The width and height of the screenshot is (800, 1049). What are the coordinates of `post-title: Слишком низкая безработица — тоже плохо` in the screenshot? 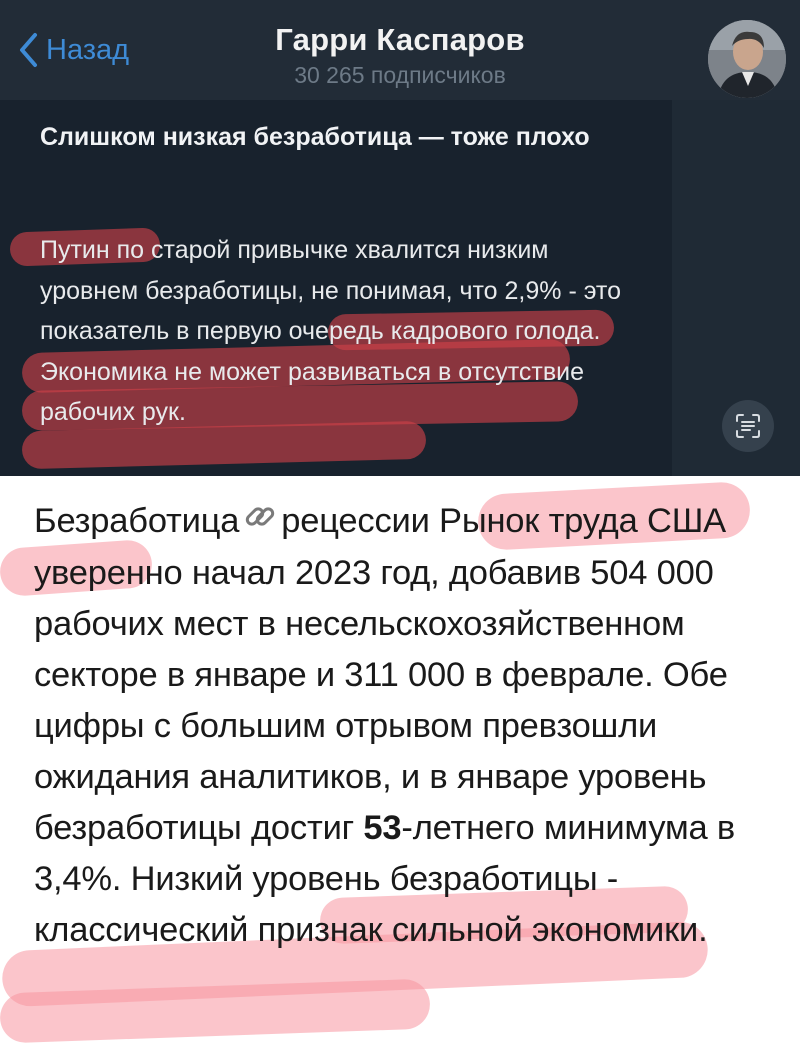 It's located at (315, 137).